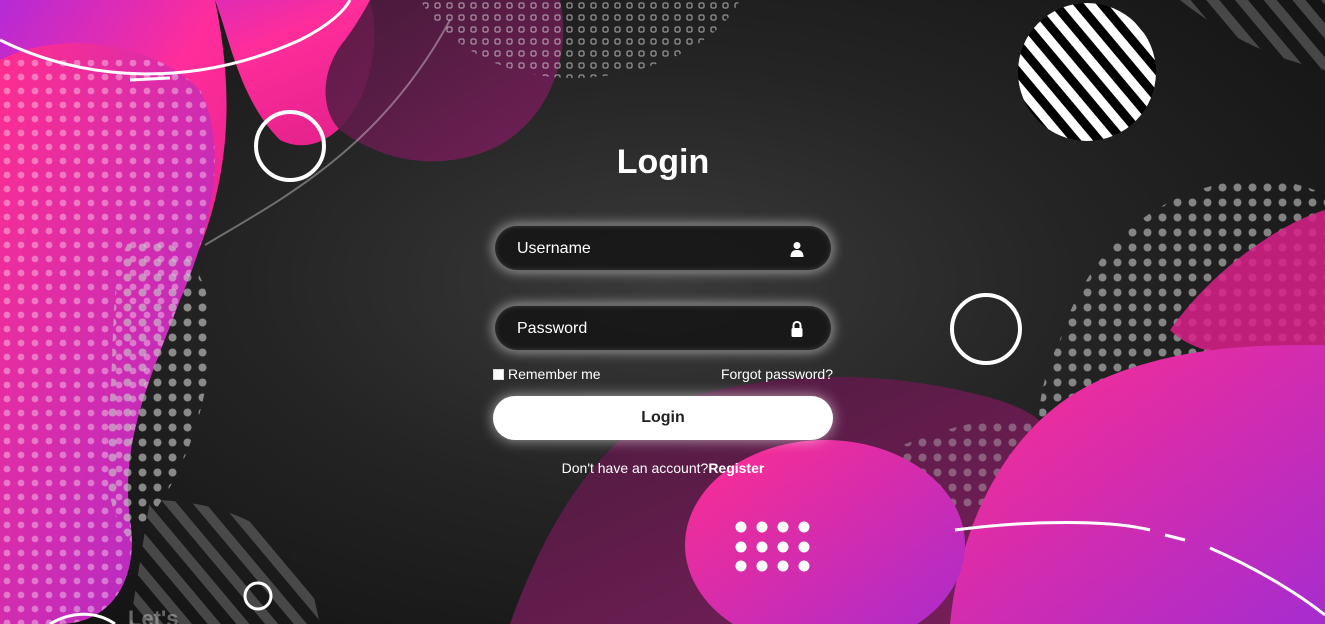  What do you see at coordinates (777, 374) in the screenshot?
I see `forgot-password-link: Forgot password?` at bounding box center [777, 374].